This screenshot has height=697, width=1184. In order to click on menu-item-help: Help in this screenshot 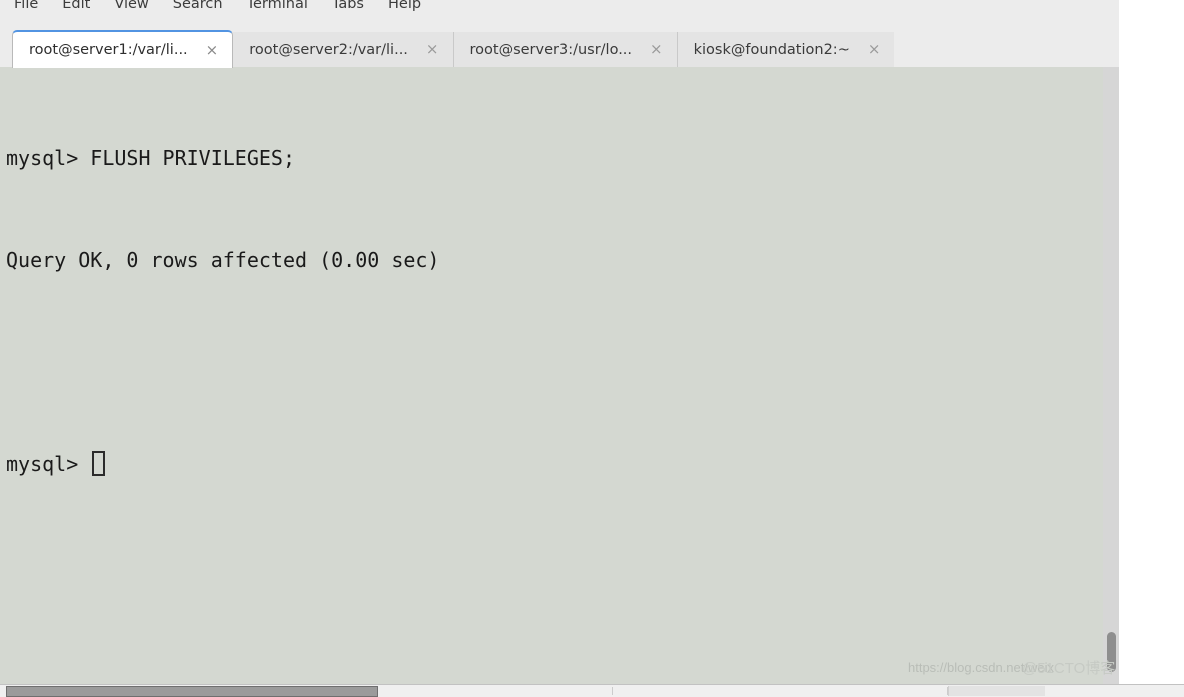, I will do `click(404, 5)`.